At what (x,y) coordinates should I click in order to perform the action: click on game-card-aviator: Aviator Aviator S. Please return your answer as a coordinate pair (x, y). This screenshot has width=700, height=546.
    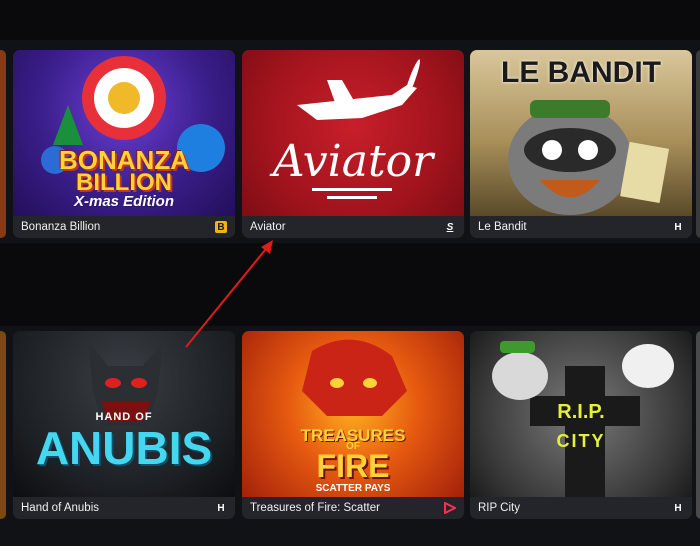
    Looking at the image, I should click on (353, 144).